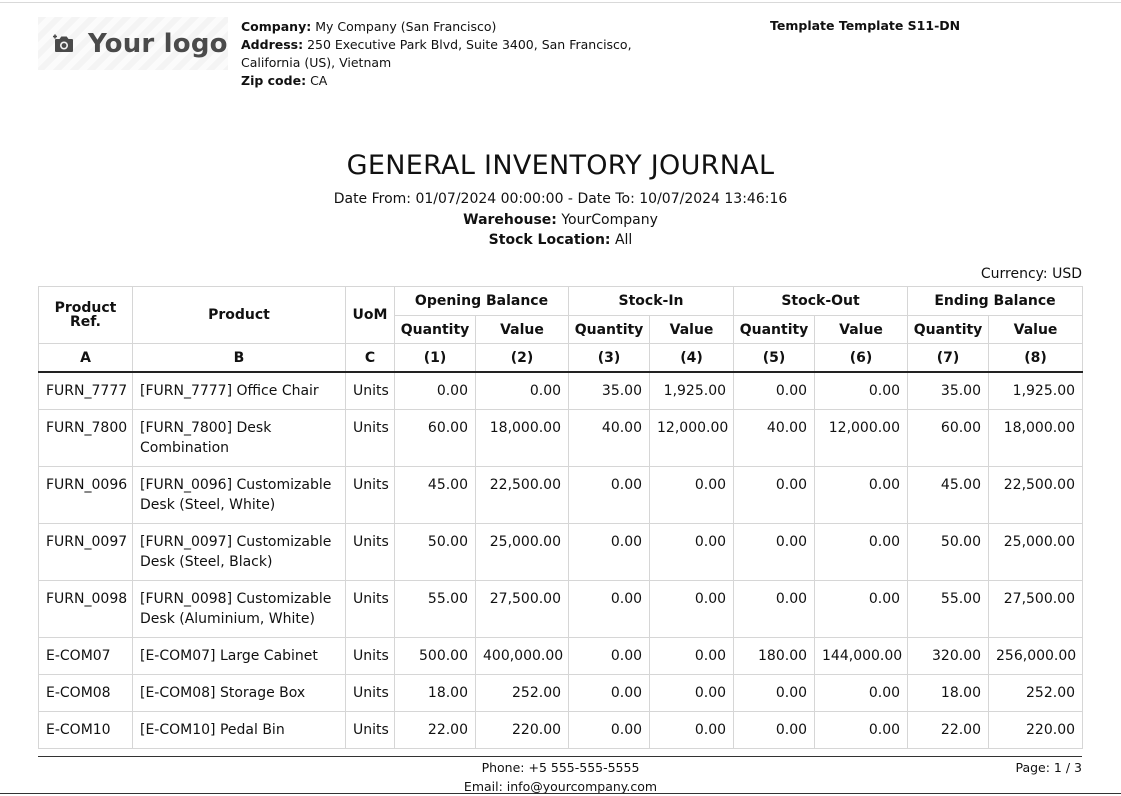 This screenshot has height=796, width=1121. What do you see at coordinates (1036, 495) in the screenshot?
I see `cell-ending-value: 22,500.00` at bounding box center [1036, 495].